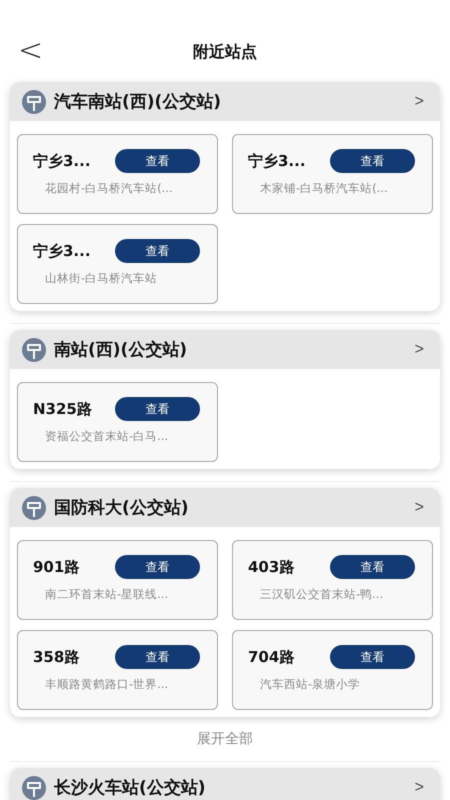 The width and height of the screenshot is (450, 800). What do you see at coordinates (117, 264) in the screenshot?
I see `route-card: 宁乡3... 查看 山林街-白马桥汽车站` at bounding box center [117, 264].